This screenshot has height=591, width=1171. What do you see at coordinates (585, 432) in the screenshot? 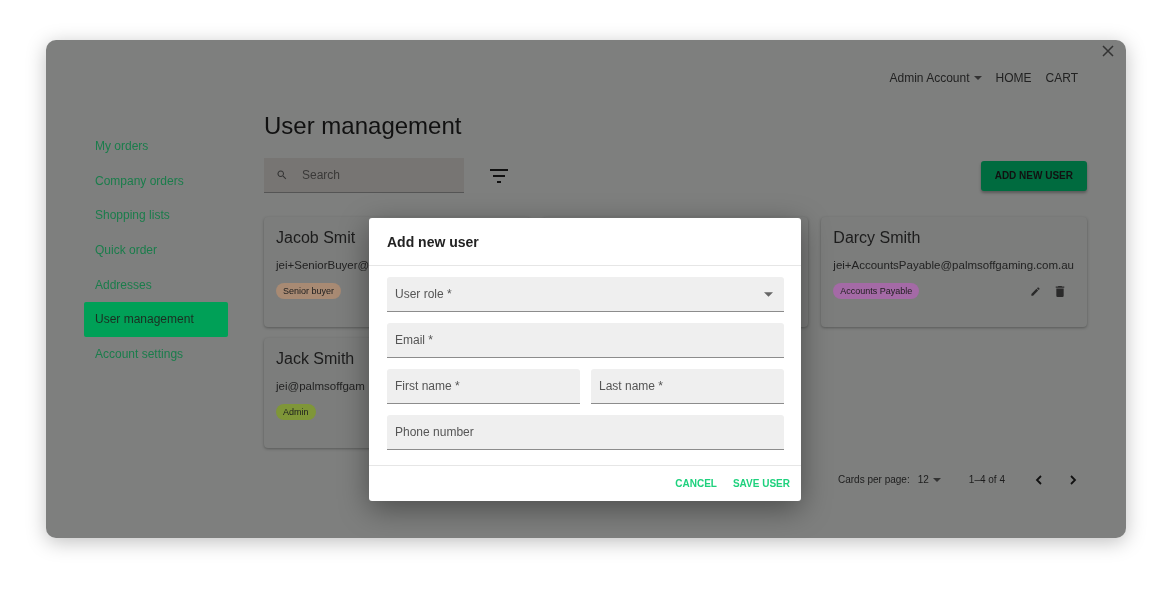
I see `input-field: Phone number` at bounding box center [585, 432].